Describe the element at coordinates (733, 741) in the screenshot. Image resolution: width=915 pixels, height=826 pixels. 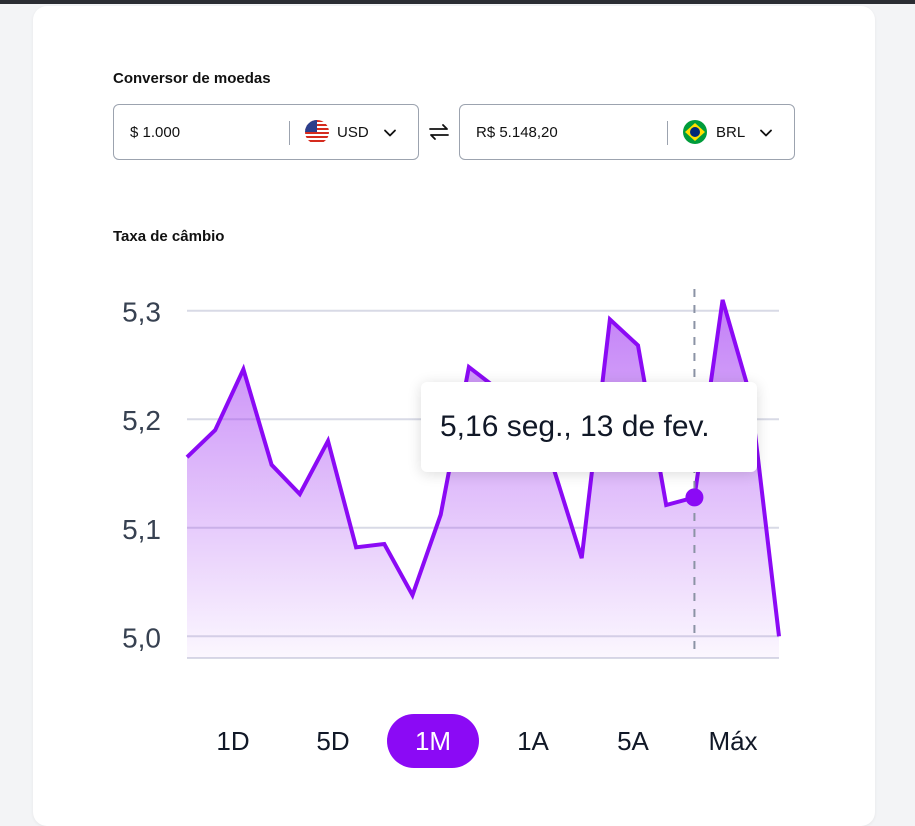
I see `range-button-máx: Máx` at that location.